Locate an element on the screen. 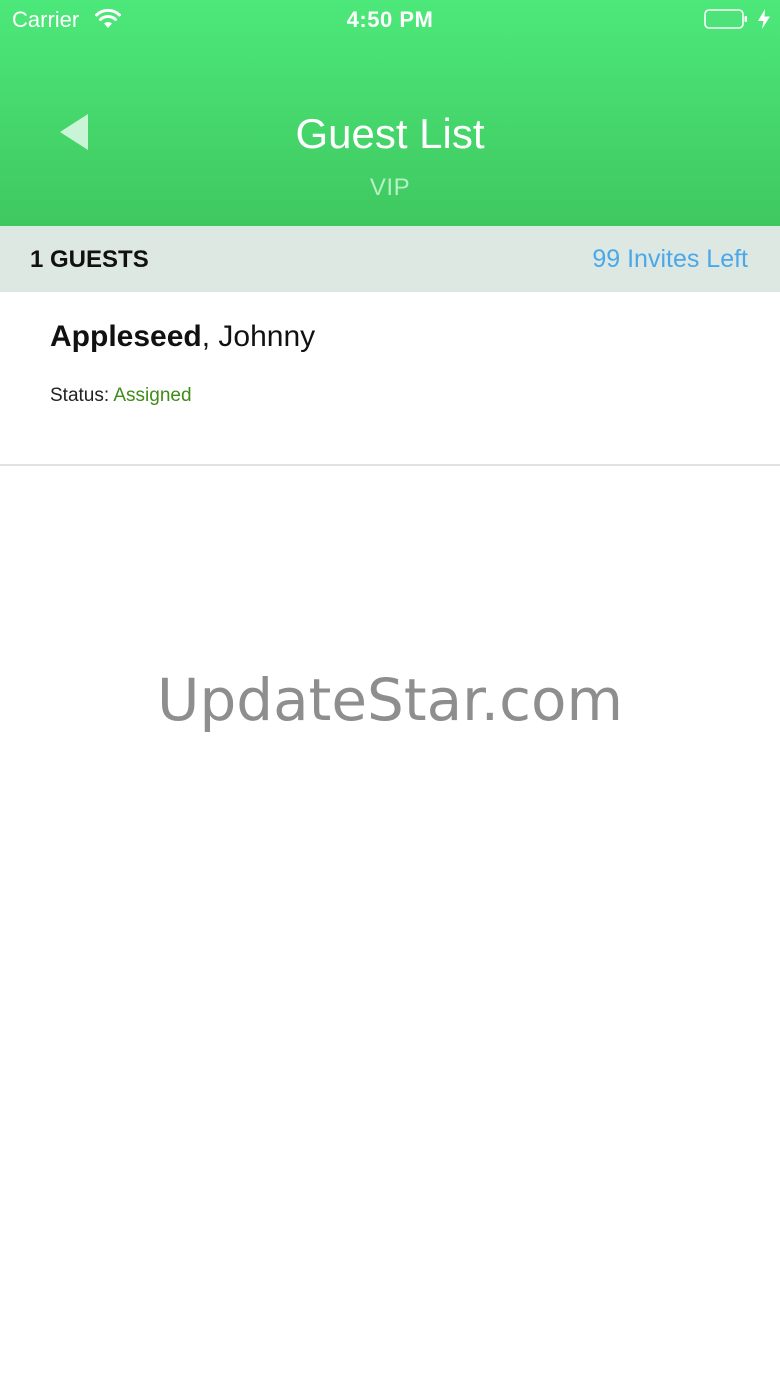 The width and height of the screenshot is (780, 1387). guest-count-label: 1 GUESTS is located at coordinates (89, 259).